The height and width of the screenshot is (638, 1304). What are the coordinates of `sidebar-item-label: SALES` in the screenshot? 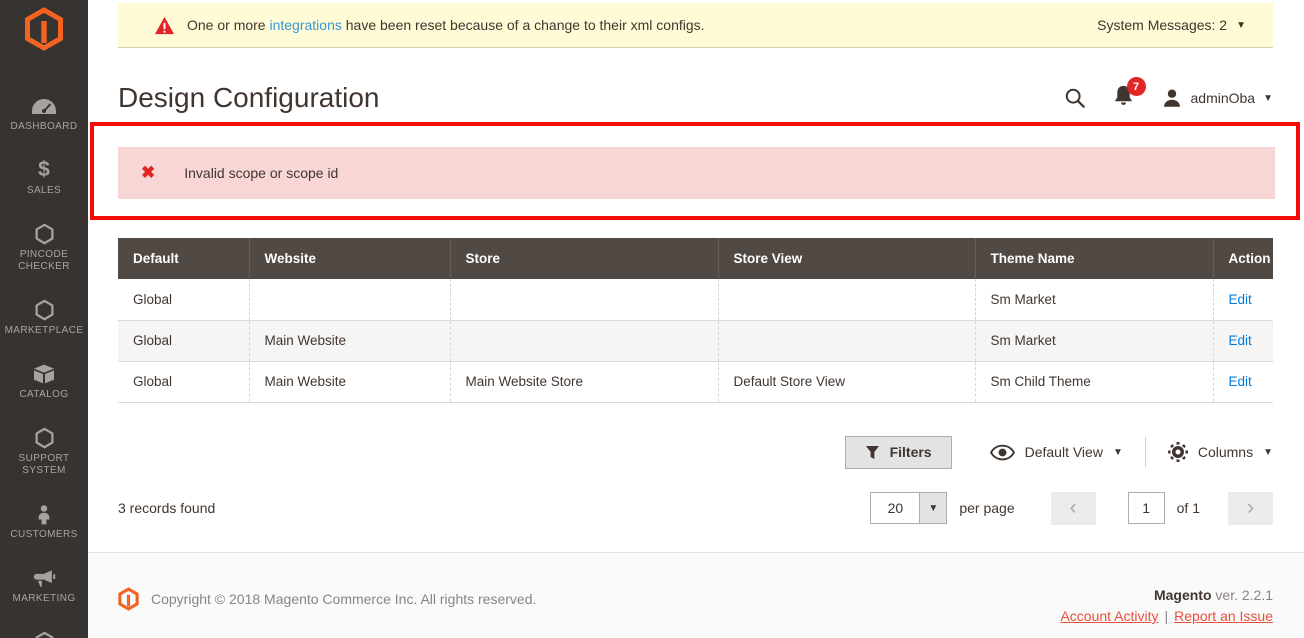 It's located at (44, 190).